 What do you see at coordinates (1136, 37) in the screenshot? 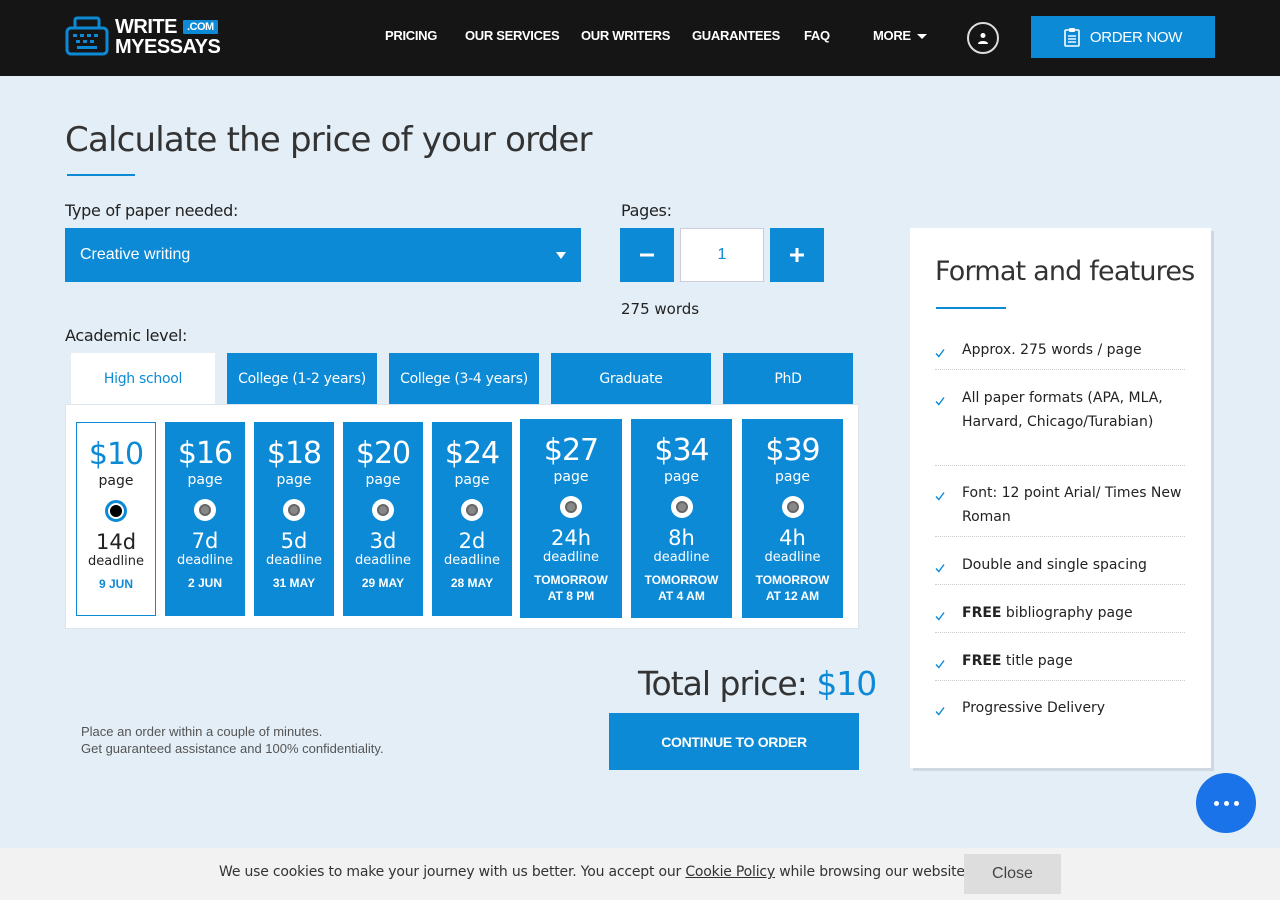
I see `order-now-label: ORDER NOW` at bounding box center [1136, 37].